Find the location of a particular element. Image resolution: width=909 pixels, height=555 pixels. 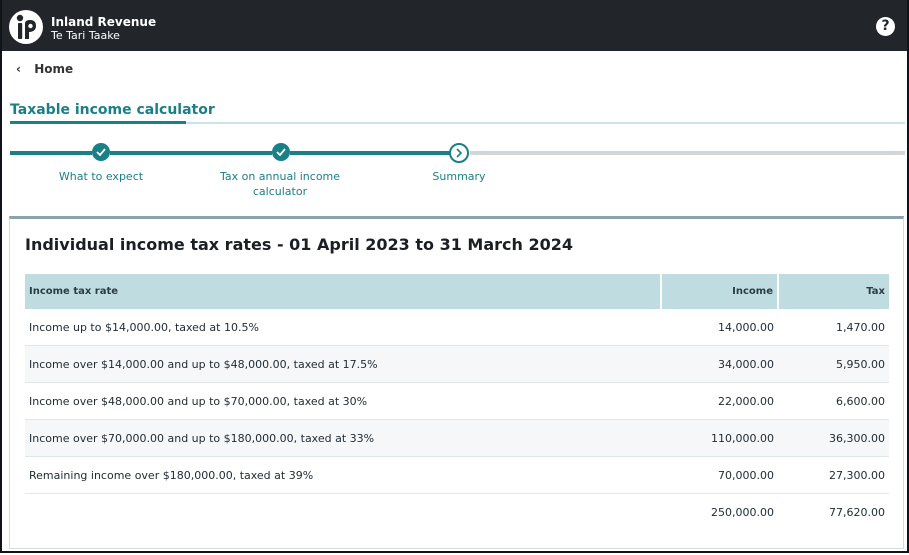

step-3-label: Summary is located at coordinates (459, 176).